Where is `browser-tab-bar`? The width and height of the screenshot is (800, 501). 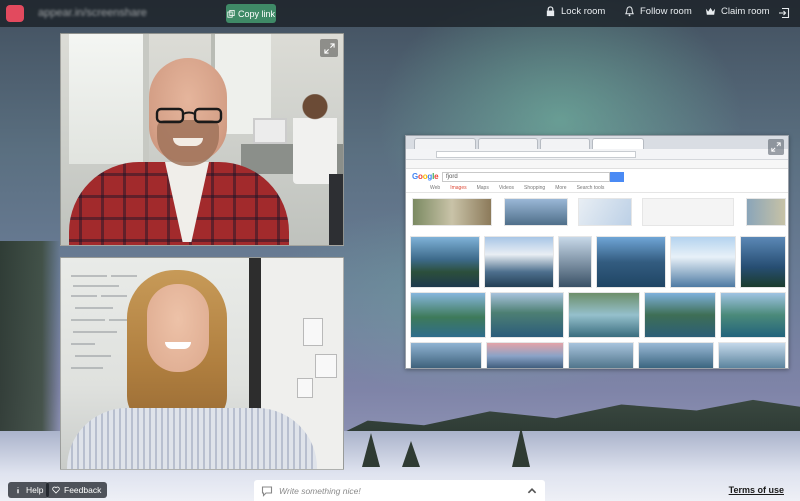 browser-tab-bar is located at coordinates (597, 142).